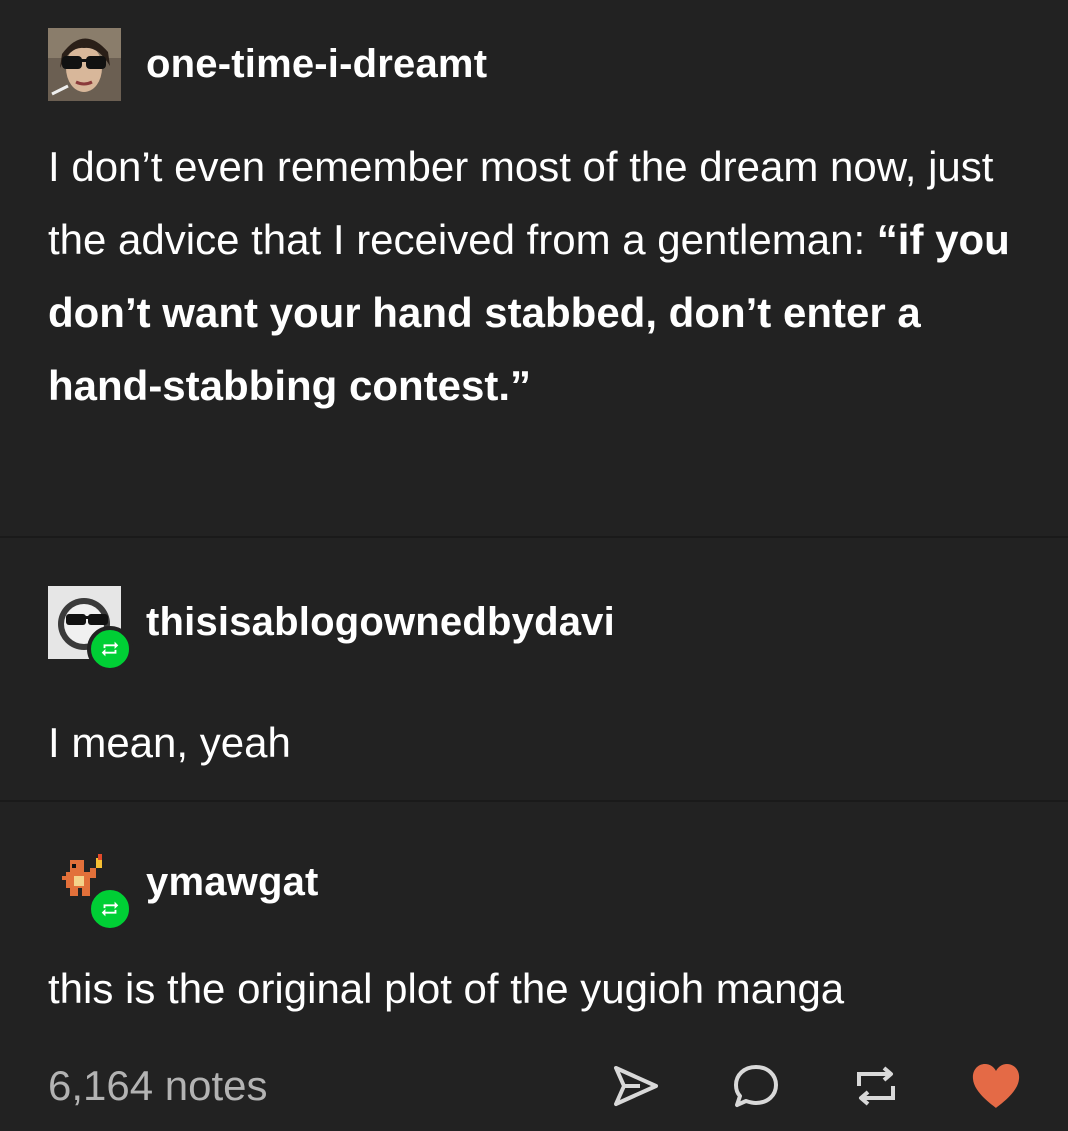 This screenshot has height=1131, width=1068. I want to click on share-button, so click(636, 1086).